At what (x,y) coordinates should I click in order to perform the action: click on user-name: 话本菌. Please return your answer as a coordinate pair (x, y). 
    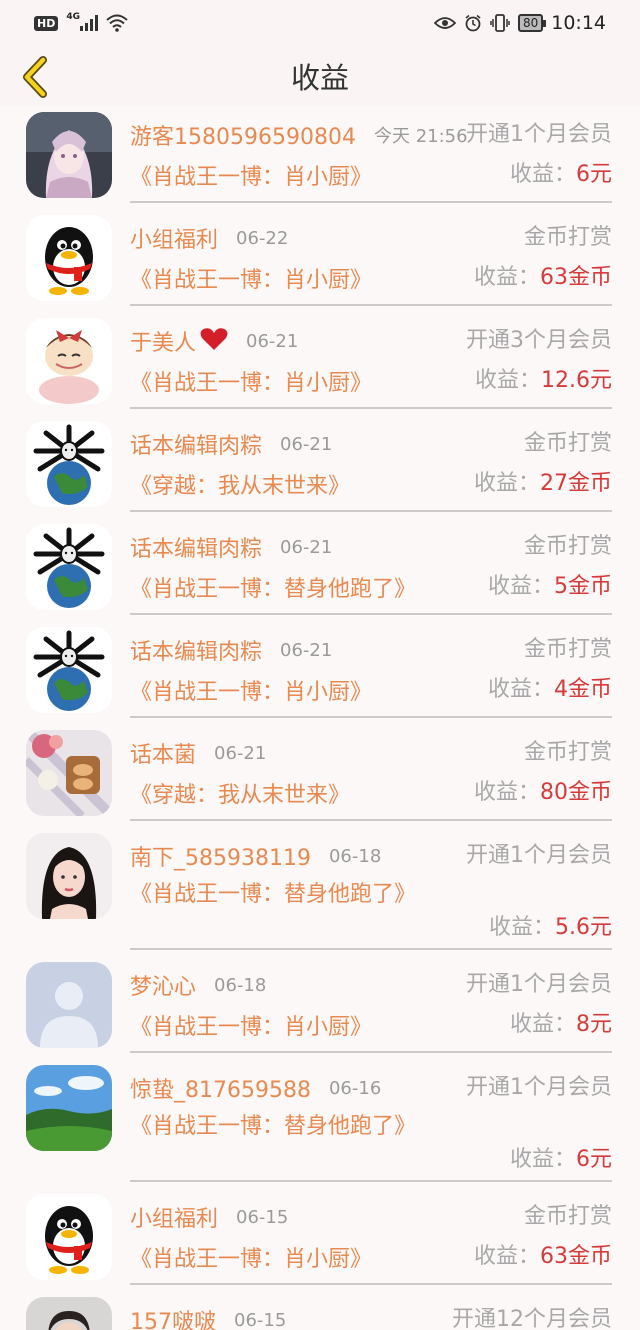
    Looking at the image, I should click on (163, 753).